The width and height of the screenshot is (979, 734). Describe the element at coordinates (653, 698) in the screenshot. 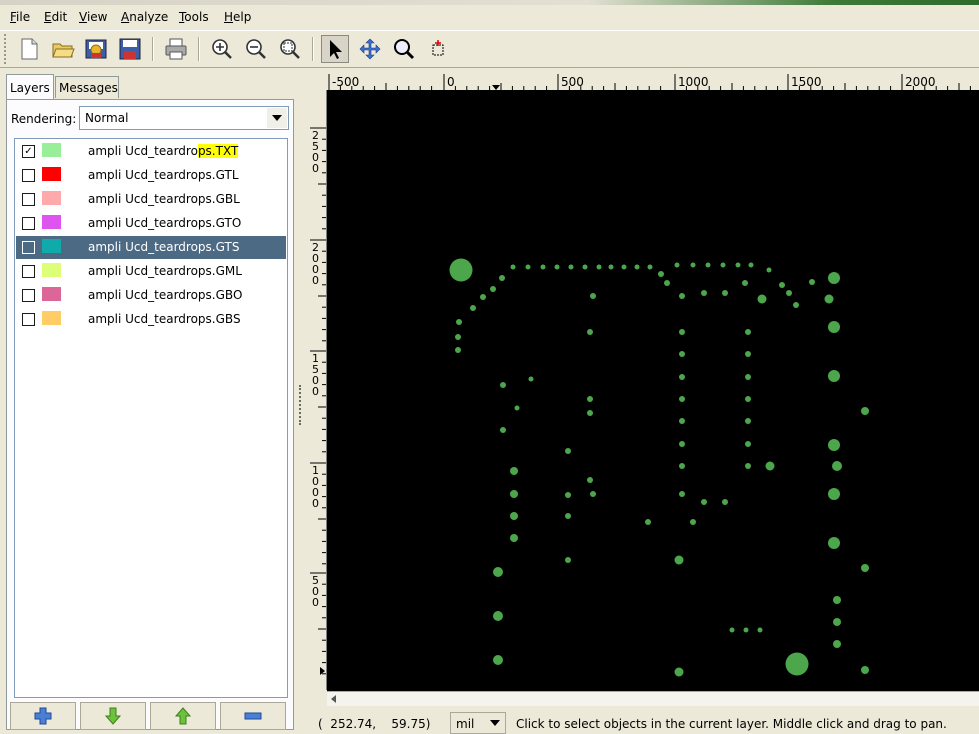

I see `horizontal-scrollbar` at that location.